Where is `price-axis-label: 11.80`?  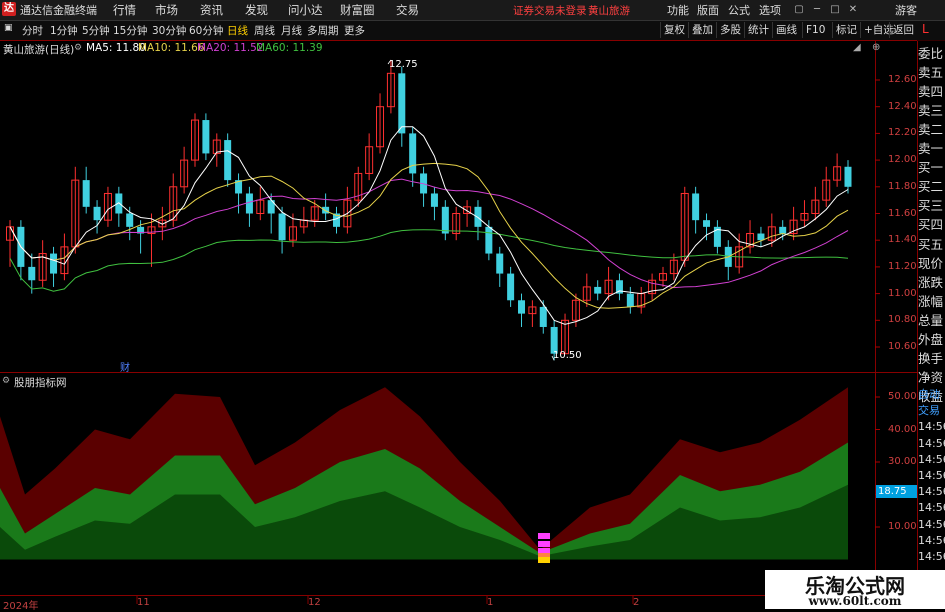 price-axis-label: 11.80 is located at coordinates (902, 186).